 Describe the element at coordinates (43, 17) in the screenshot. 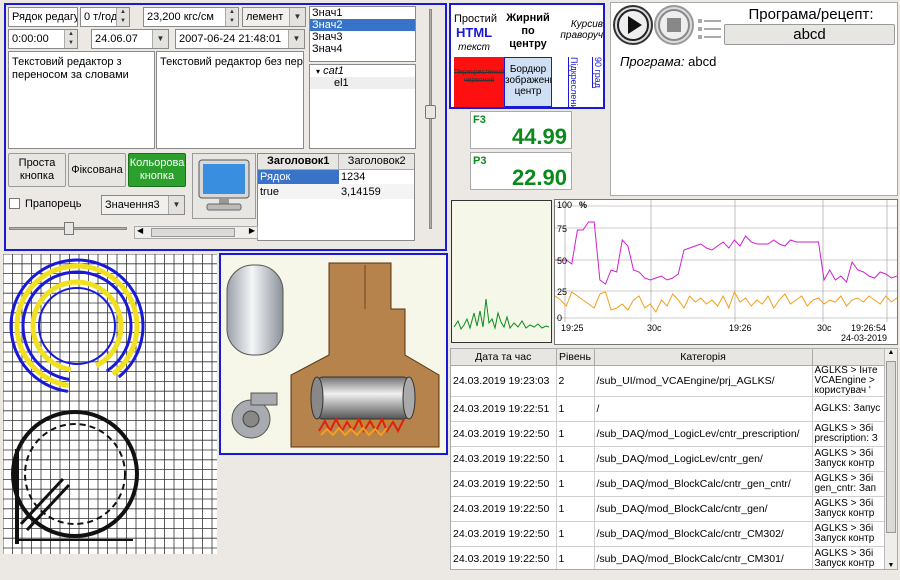

I see `line-edit: Рядок редагу` at that location.